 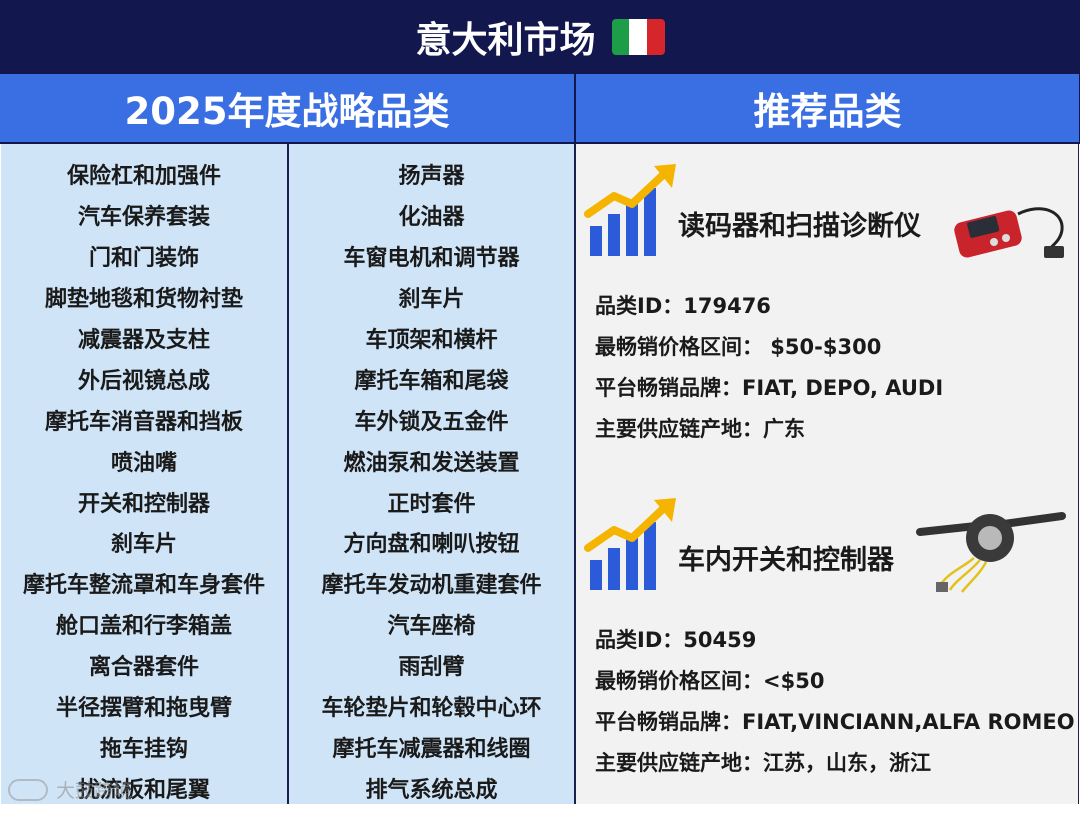 I want to click on list-item: 雨刮臂, so click(x=431, y=668).